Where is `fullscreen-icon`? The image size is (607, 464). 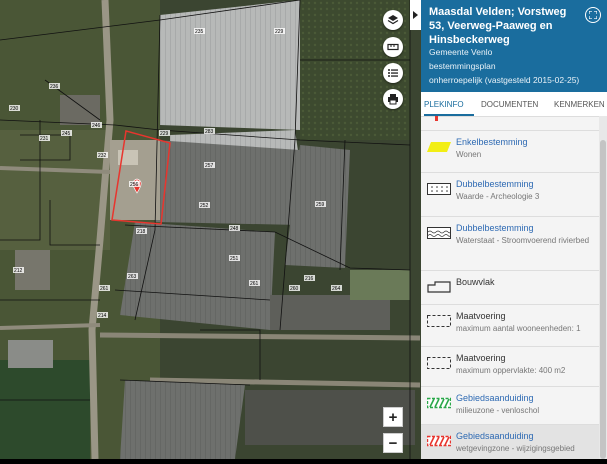 fullscreen-icon is located at coordinates (593, 15).